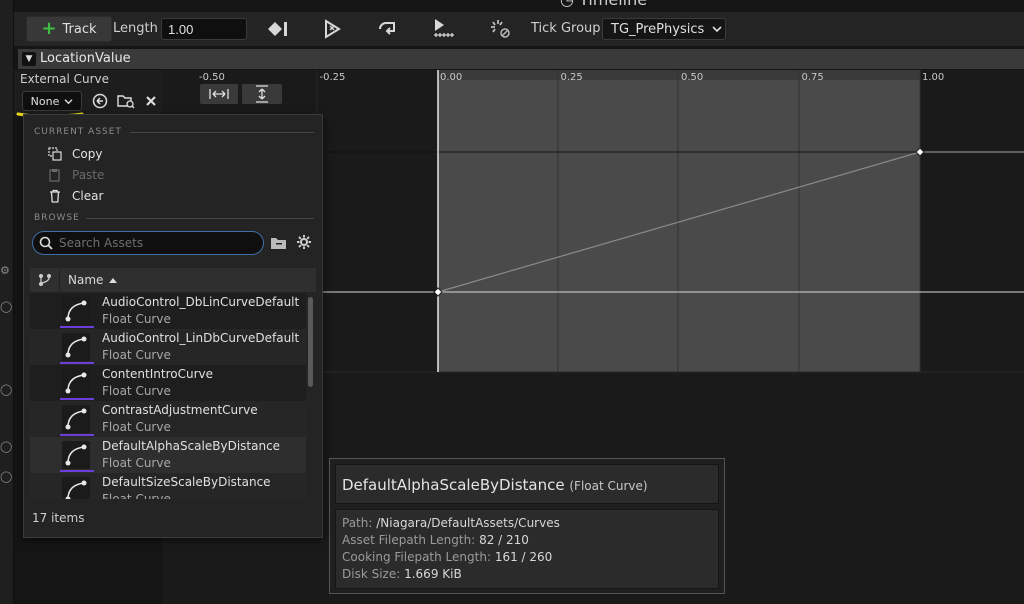 This screenshot has height=604, width=1024. I want to click on sort-ascending-icon, so click(113, 280).